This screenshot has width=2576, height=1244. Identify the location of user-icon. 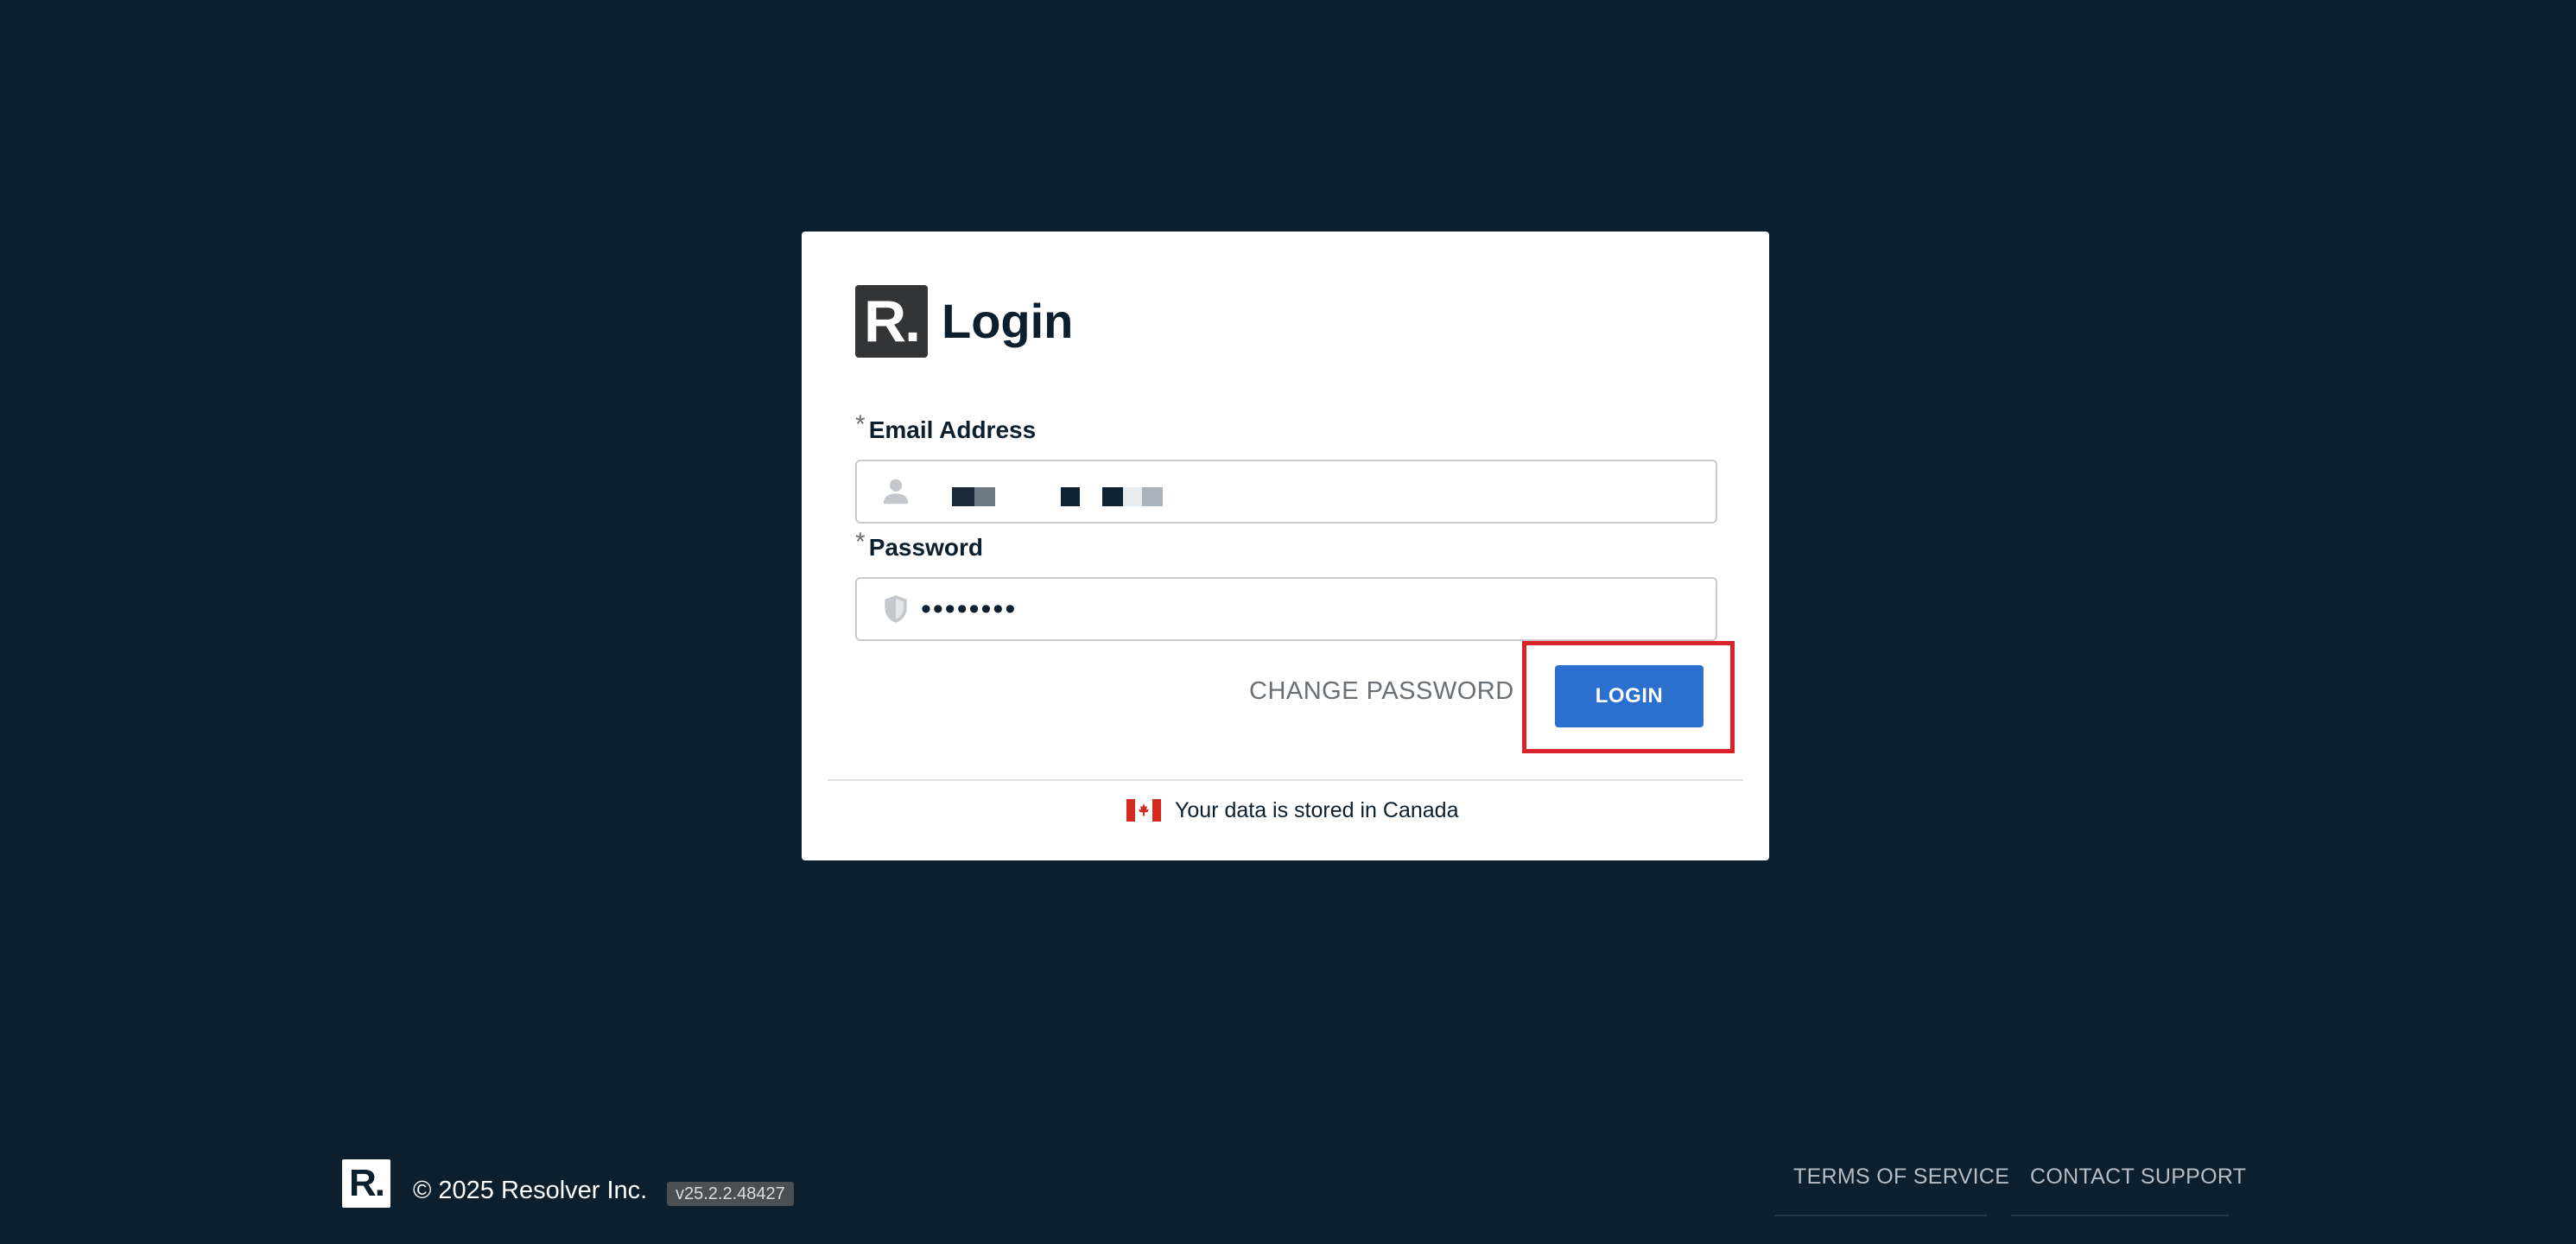
(896, 492).